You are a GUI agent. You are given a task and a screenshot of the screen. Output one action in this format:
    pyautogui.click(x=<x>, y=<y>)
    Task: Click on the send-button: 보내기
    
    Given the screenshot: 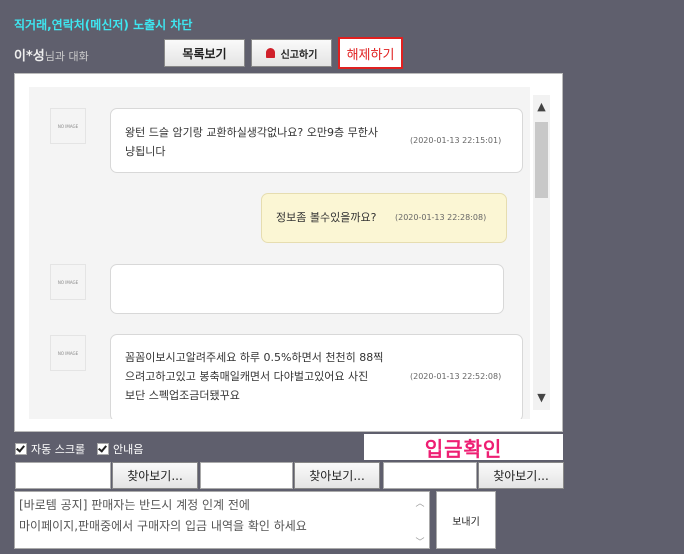 What is the action you would take?
    pyautogui.click(x=466, y=520)
    